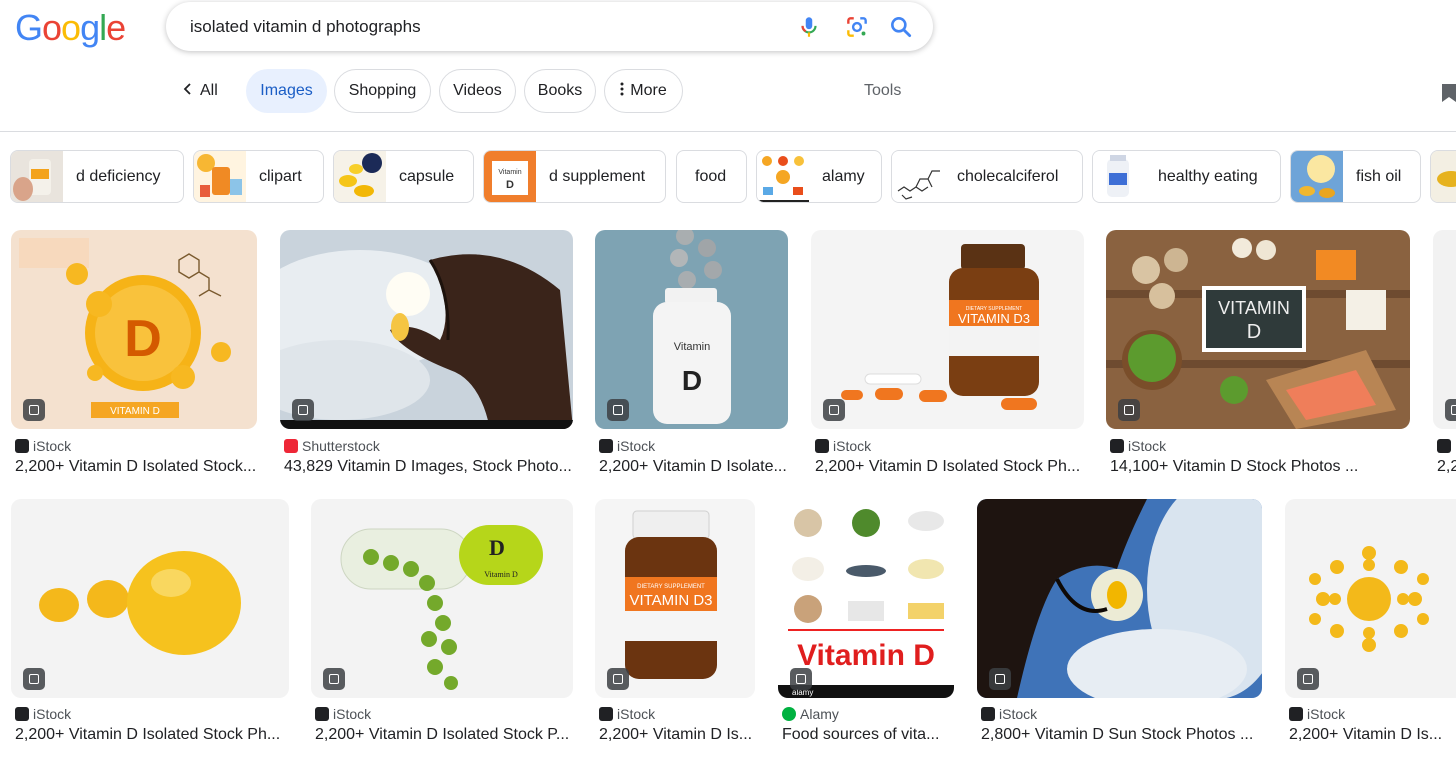  I want to click on result-image: VITAMIN D, so click(1258, 329).